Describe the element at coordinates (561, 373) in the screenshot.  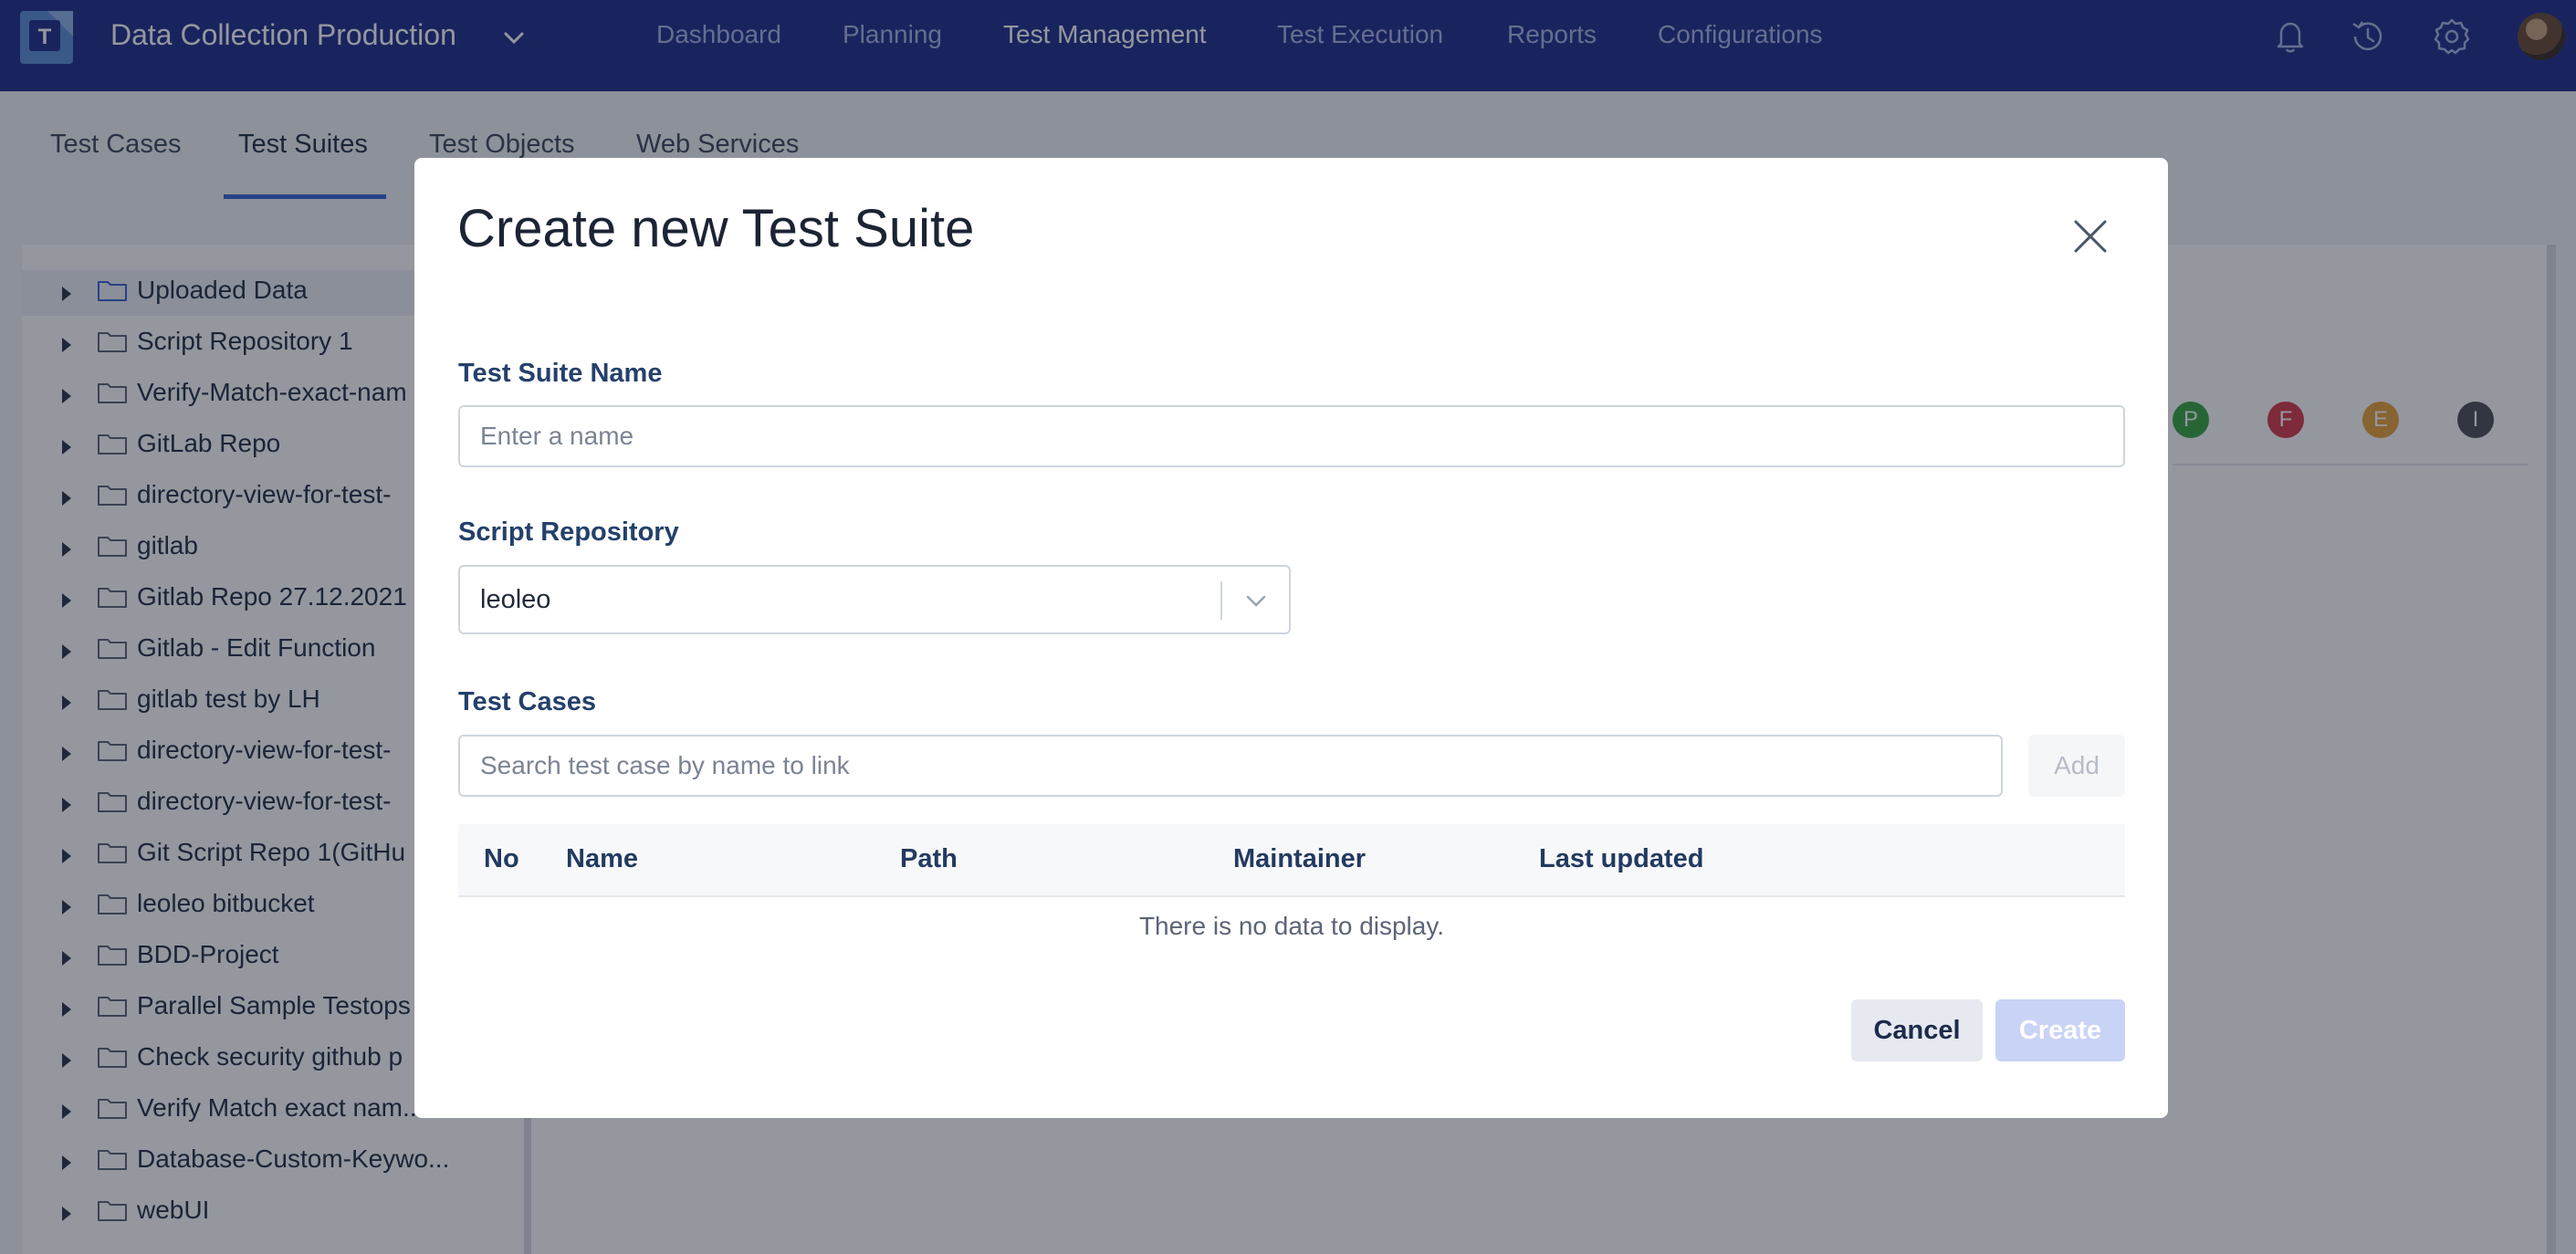
I see `suite-name-label: Test Suite Name` at that location.